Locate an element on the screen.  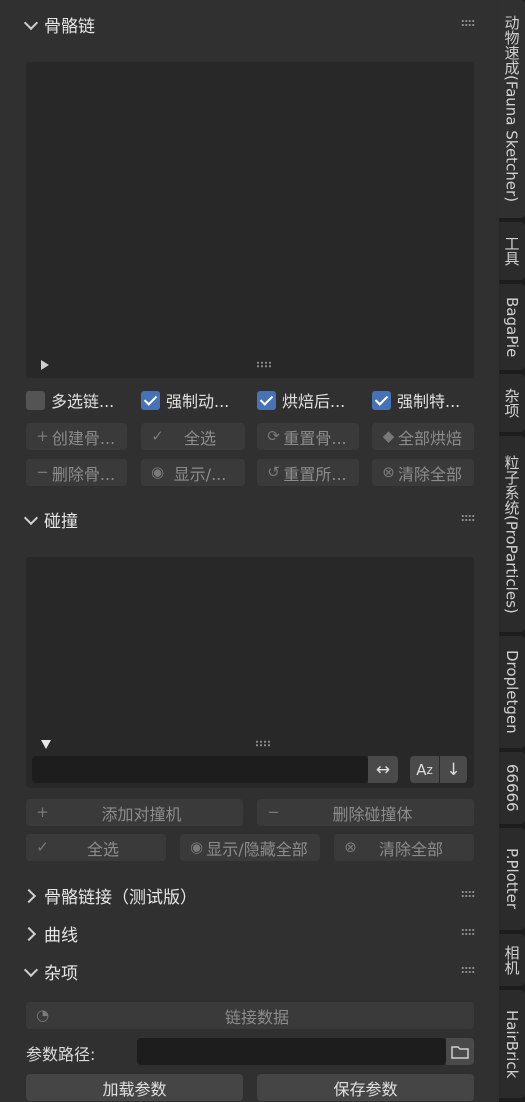
section-header-bone-link: 骨骼链接（测试版） is located at coordinates (109, 895).